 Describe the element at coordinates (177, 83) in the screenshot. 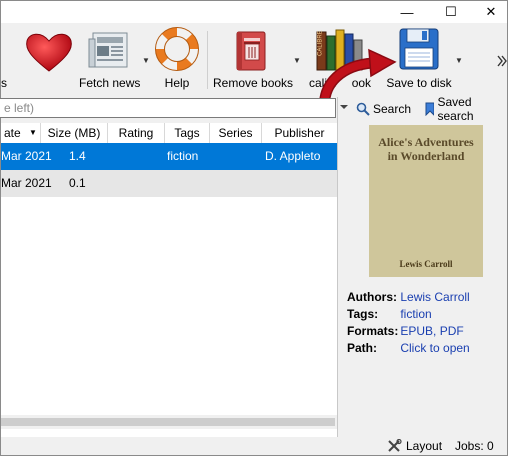

I see `help-label: Help` at that location.